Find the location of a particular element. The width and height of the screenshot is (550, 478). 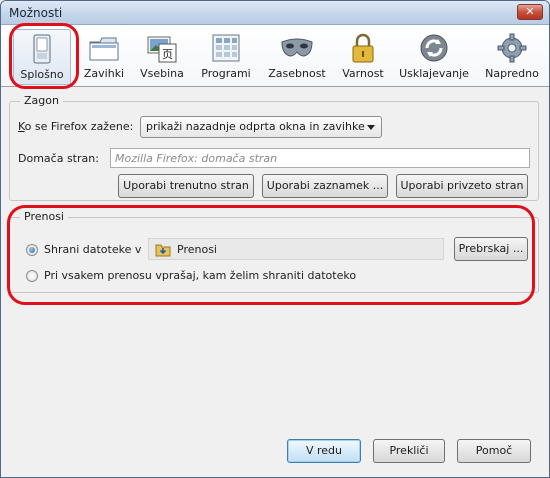

window-title: Možnosti is located at coordinates (36, 13).